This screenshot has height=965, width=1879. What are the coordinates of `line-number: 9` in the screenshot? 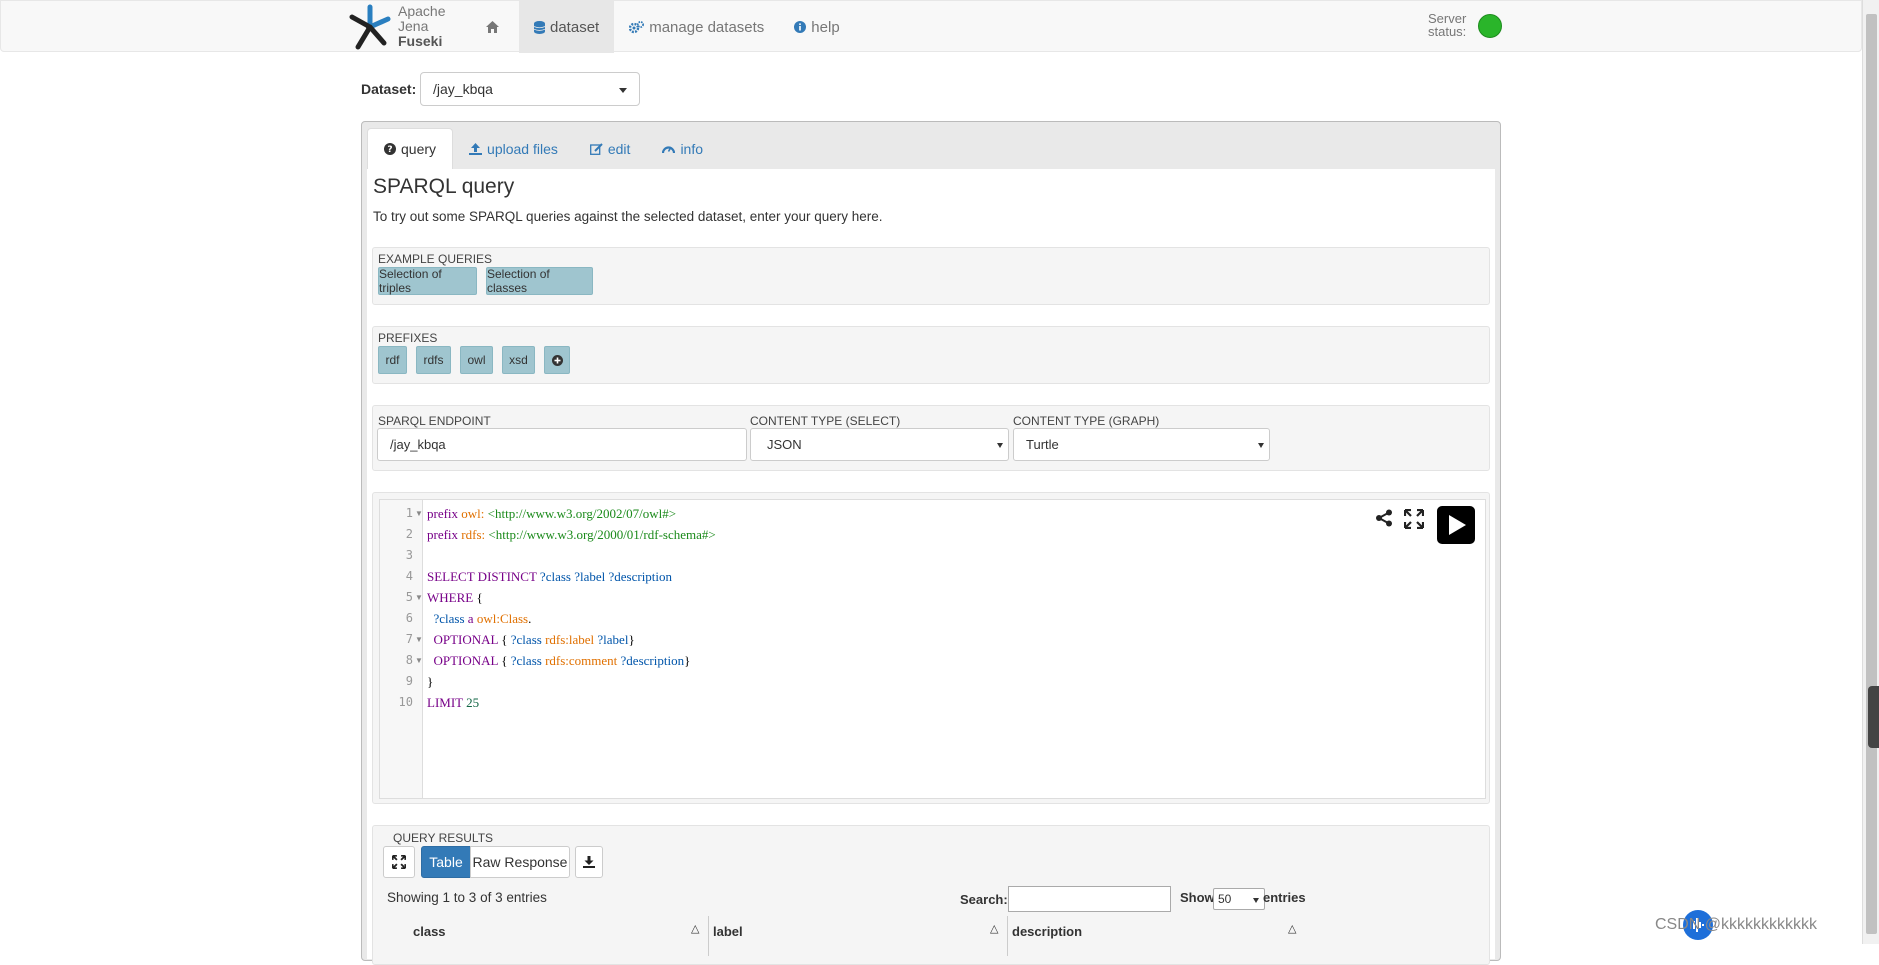 It's located at (409, 681).